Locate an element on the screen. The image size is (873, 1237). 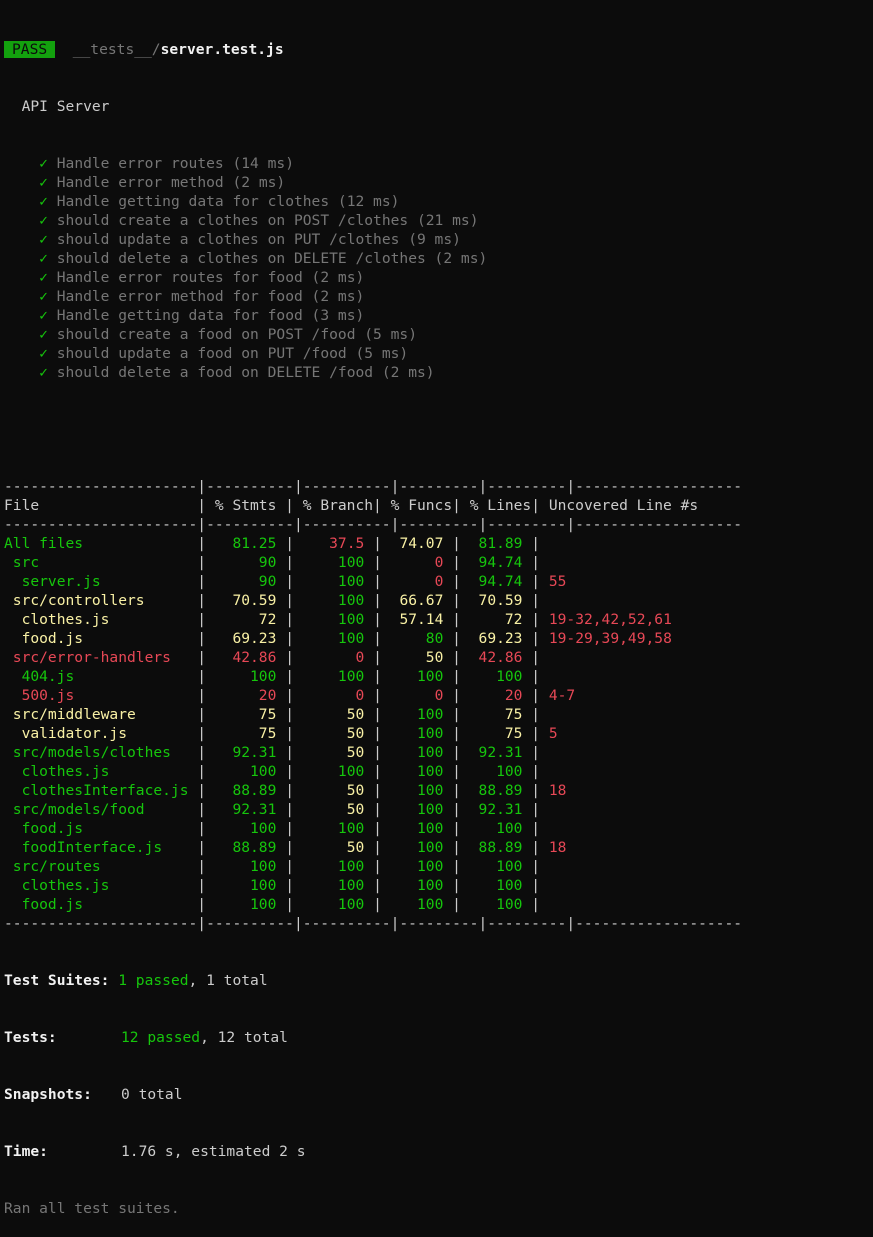
coverage-lines: 75 is located at coordinates (496, 714).